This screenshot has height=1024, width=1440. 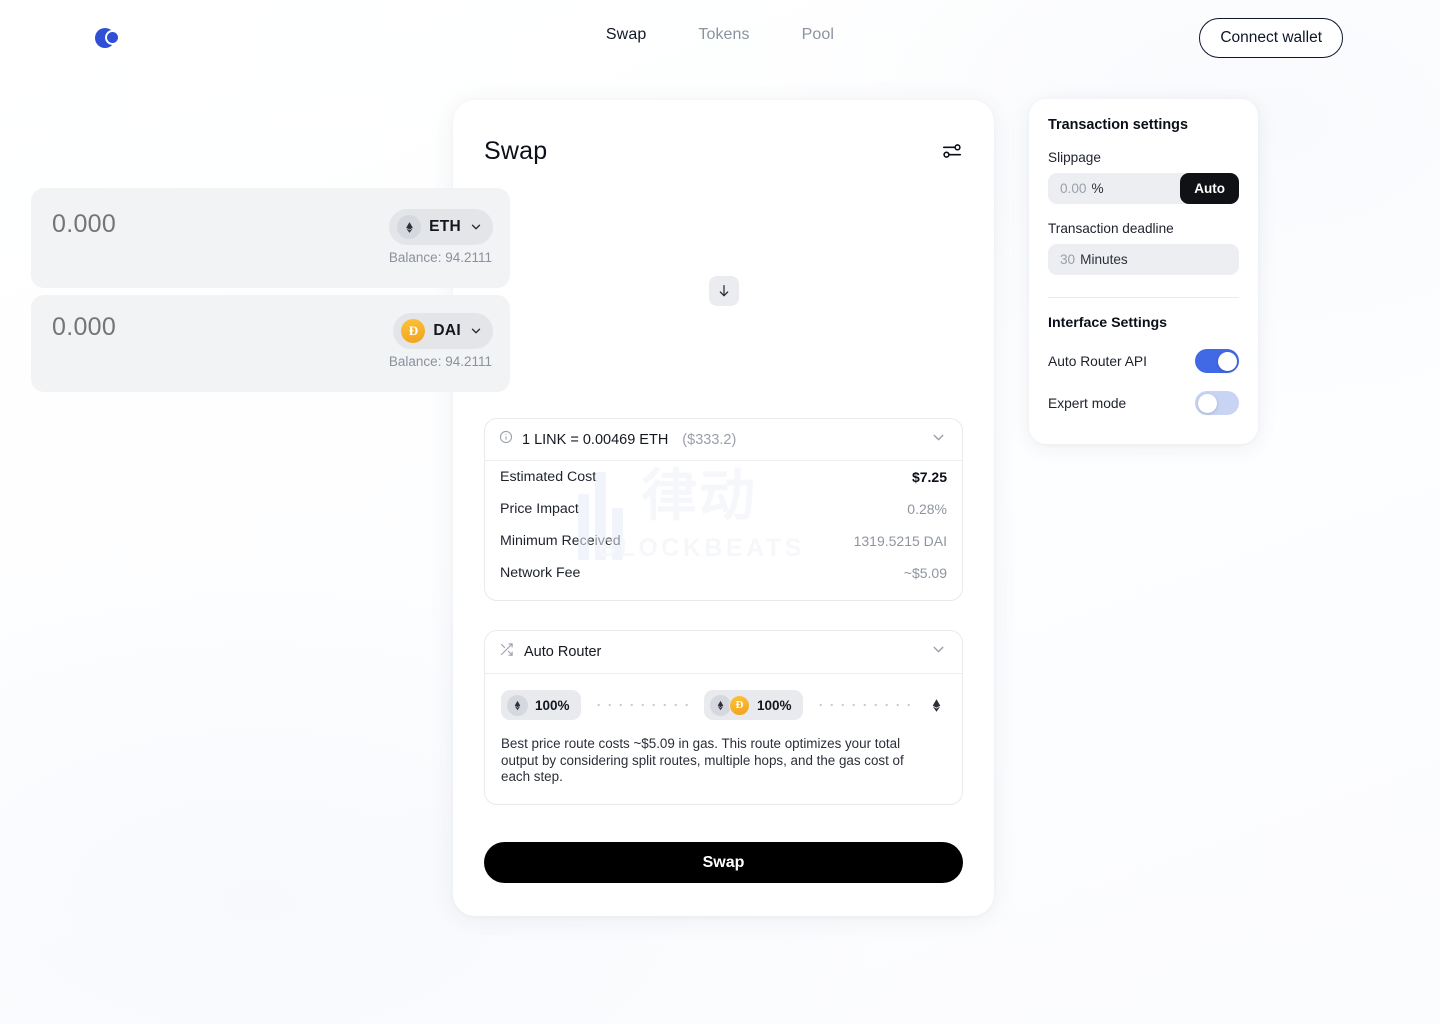 What do you see at coordinates (753, 705) in the screenshot?
I see `route-hop-2: Ð 100%` at bounding box center [753, 705].